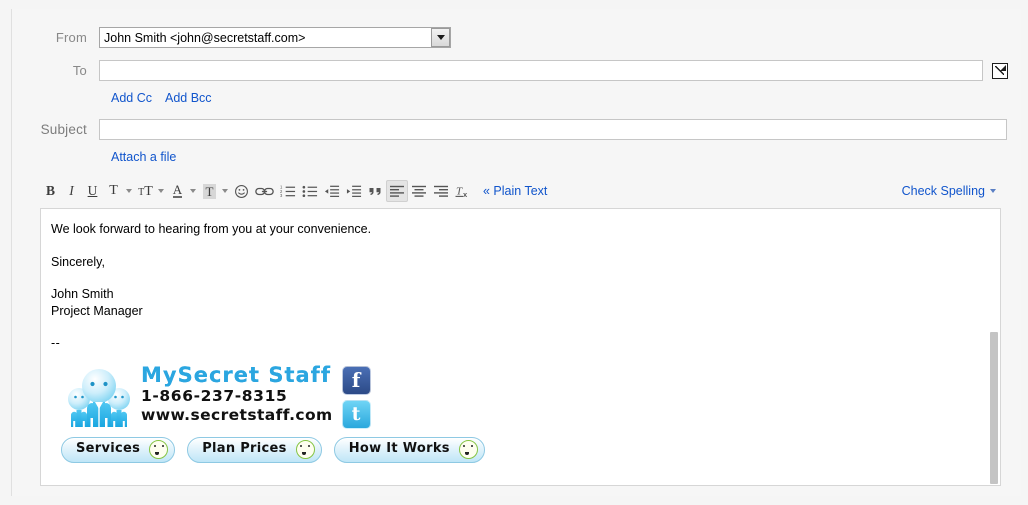 This screenshot has width=1028, height=505. What do you see at coordinates (244, 449) in the screenshot?
I see `plan-prices-label: Plan Prices` at bounding box center [244, 449].